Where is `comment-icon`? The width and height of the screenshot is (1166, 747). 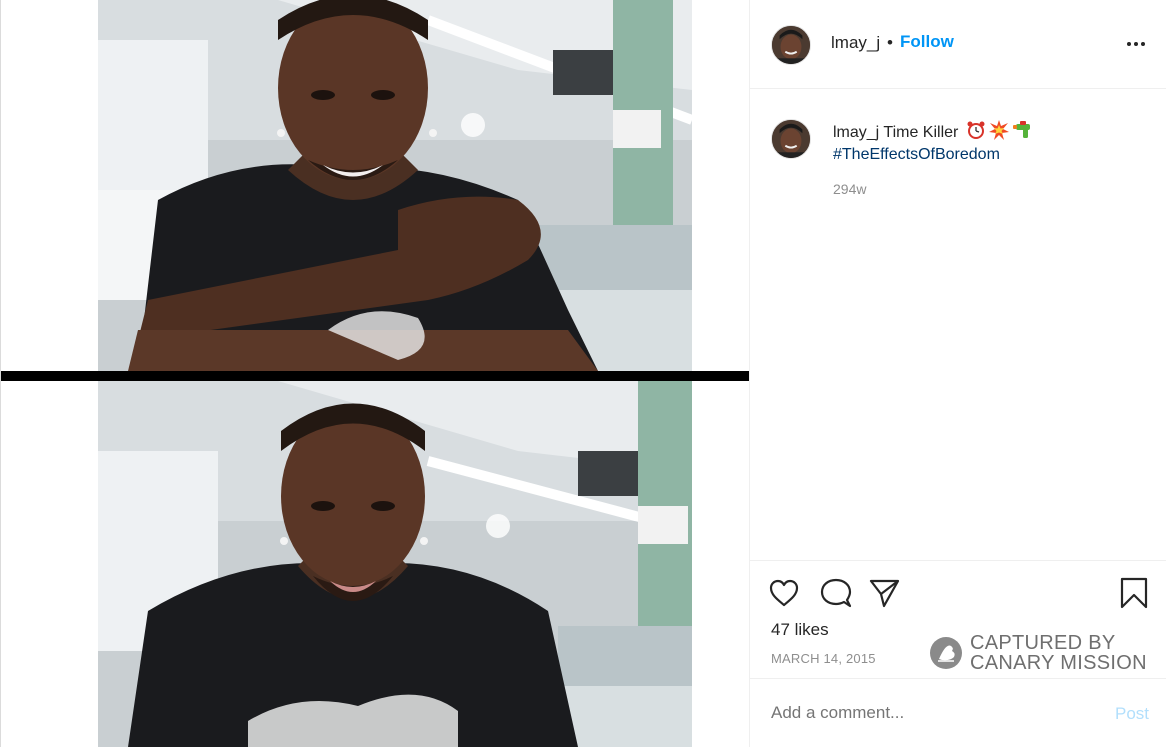
comment-icon is located at coordinates (836, 593).